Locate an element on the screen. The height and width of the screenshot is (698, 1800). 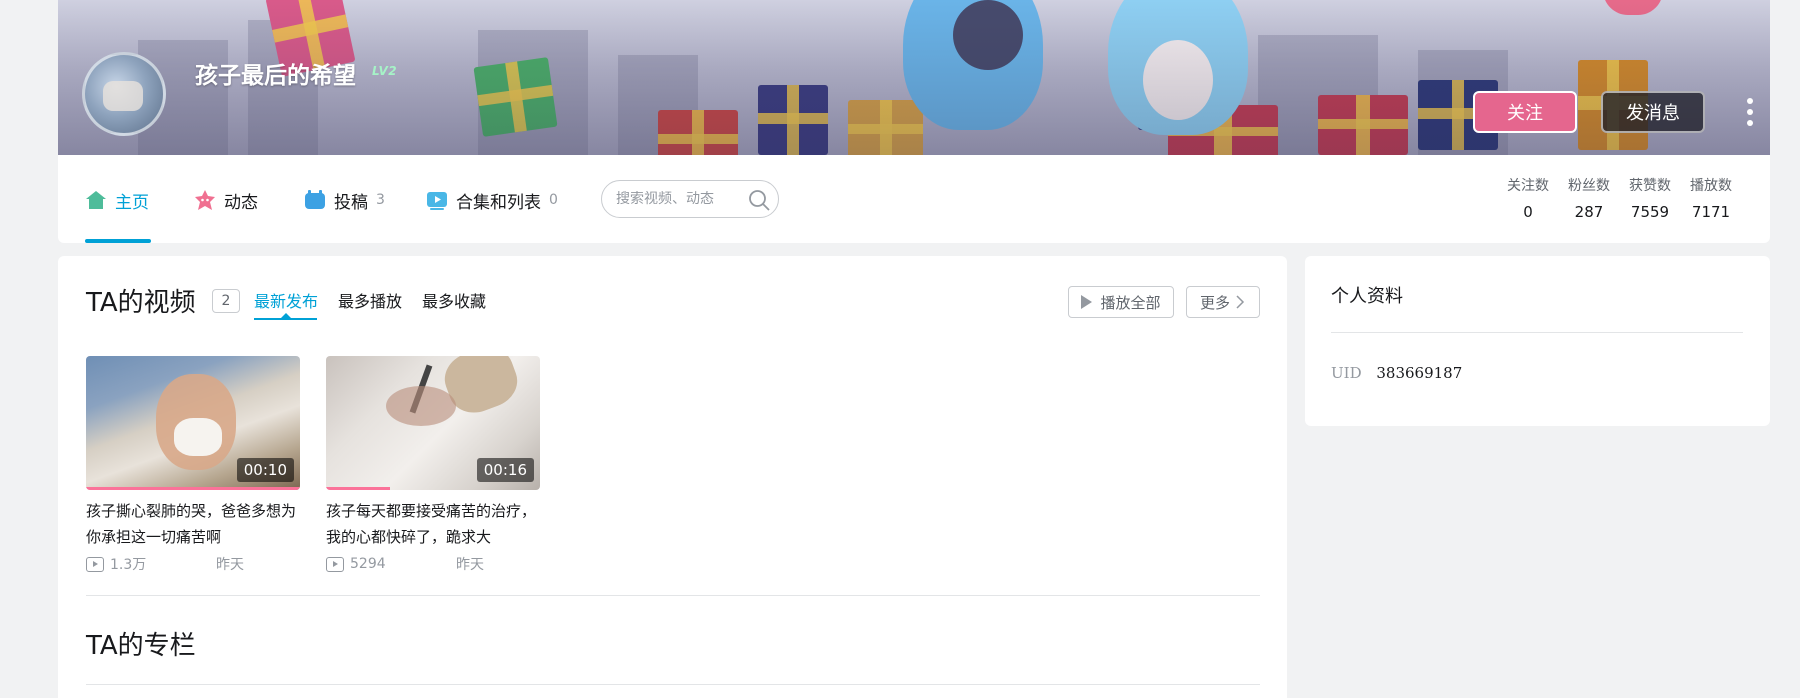
tab-home-label: 主页 is located at coordinates (132, 202).